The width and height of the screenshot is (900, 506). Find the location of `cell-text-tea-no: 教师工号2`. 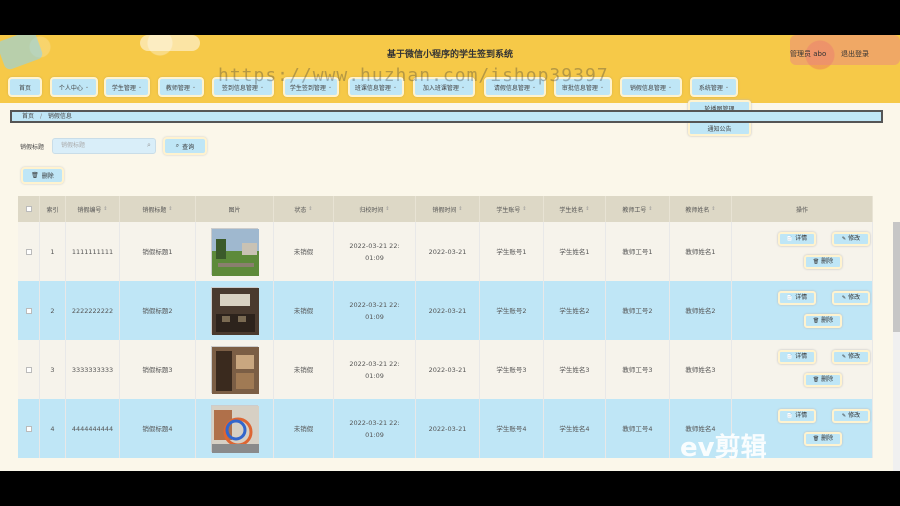

cell-text-tea-no: 教师工号2 is located at coordinates (637, 310).